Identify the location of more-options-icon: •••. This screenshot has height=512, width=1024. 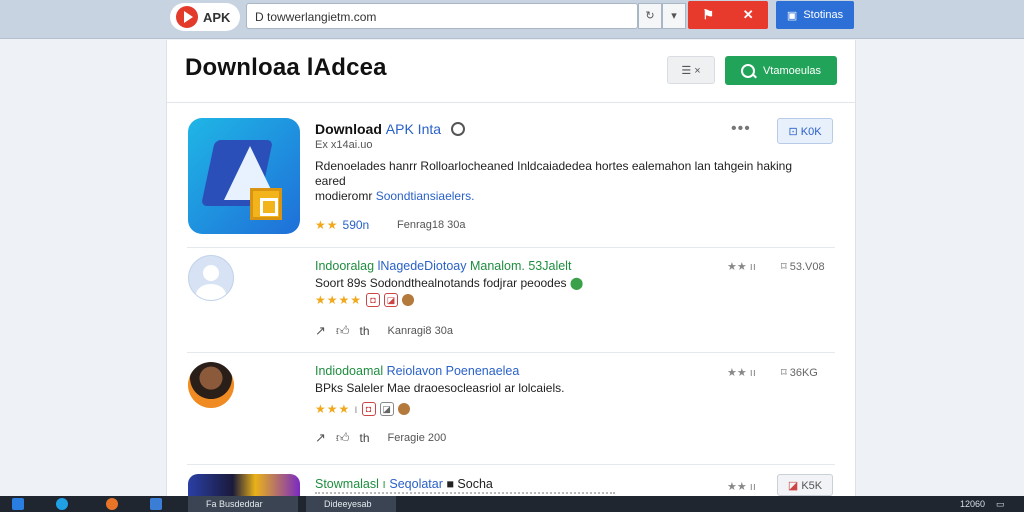
(741, 129).